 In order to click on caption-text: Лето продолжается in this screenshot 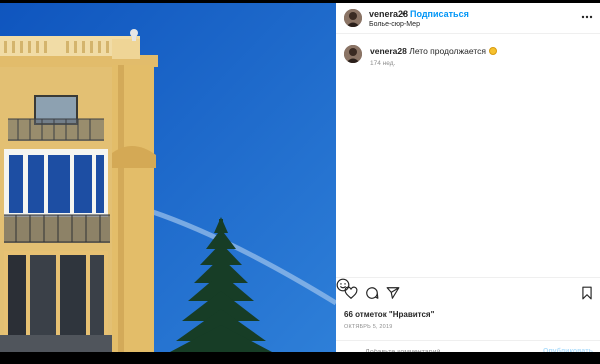, I will do `click(447, 51)`.